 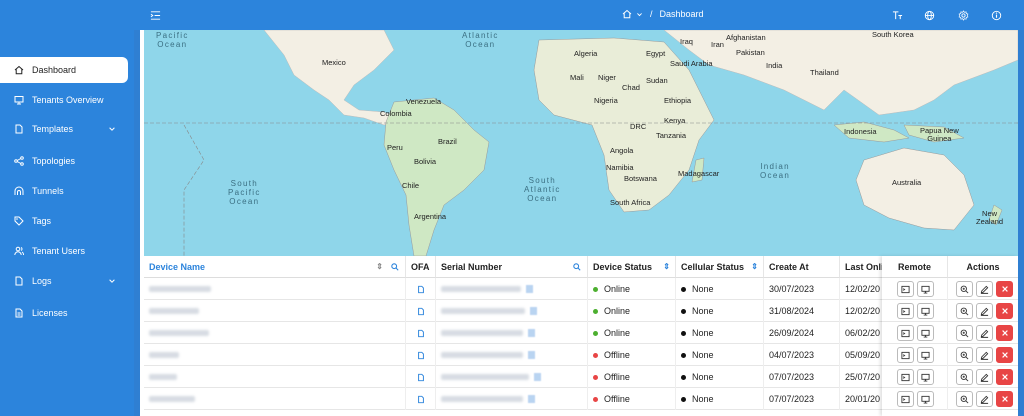 I want to click on country-label: DRC, so click(x=638, y=126).